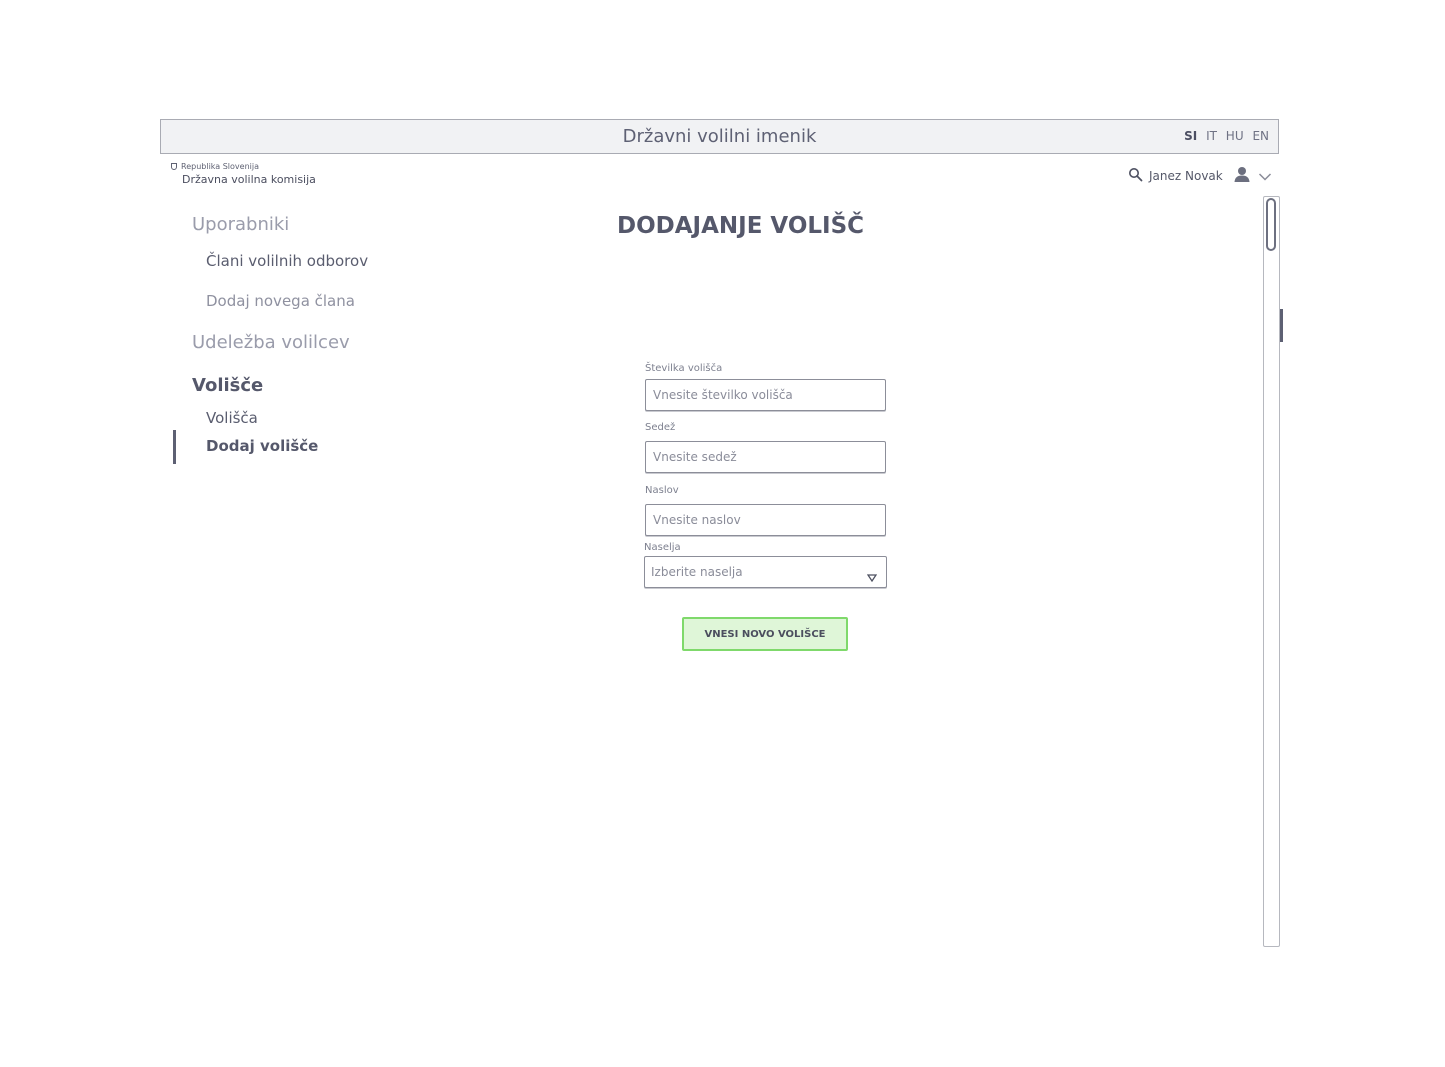 The height and width of the screenshot is (1067, 1445). What do you see at coordinates (1190, 136) in the screenshot?
I see `lang-si: SI` at bounding box center [1190, 136].